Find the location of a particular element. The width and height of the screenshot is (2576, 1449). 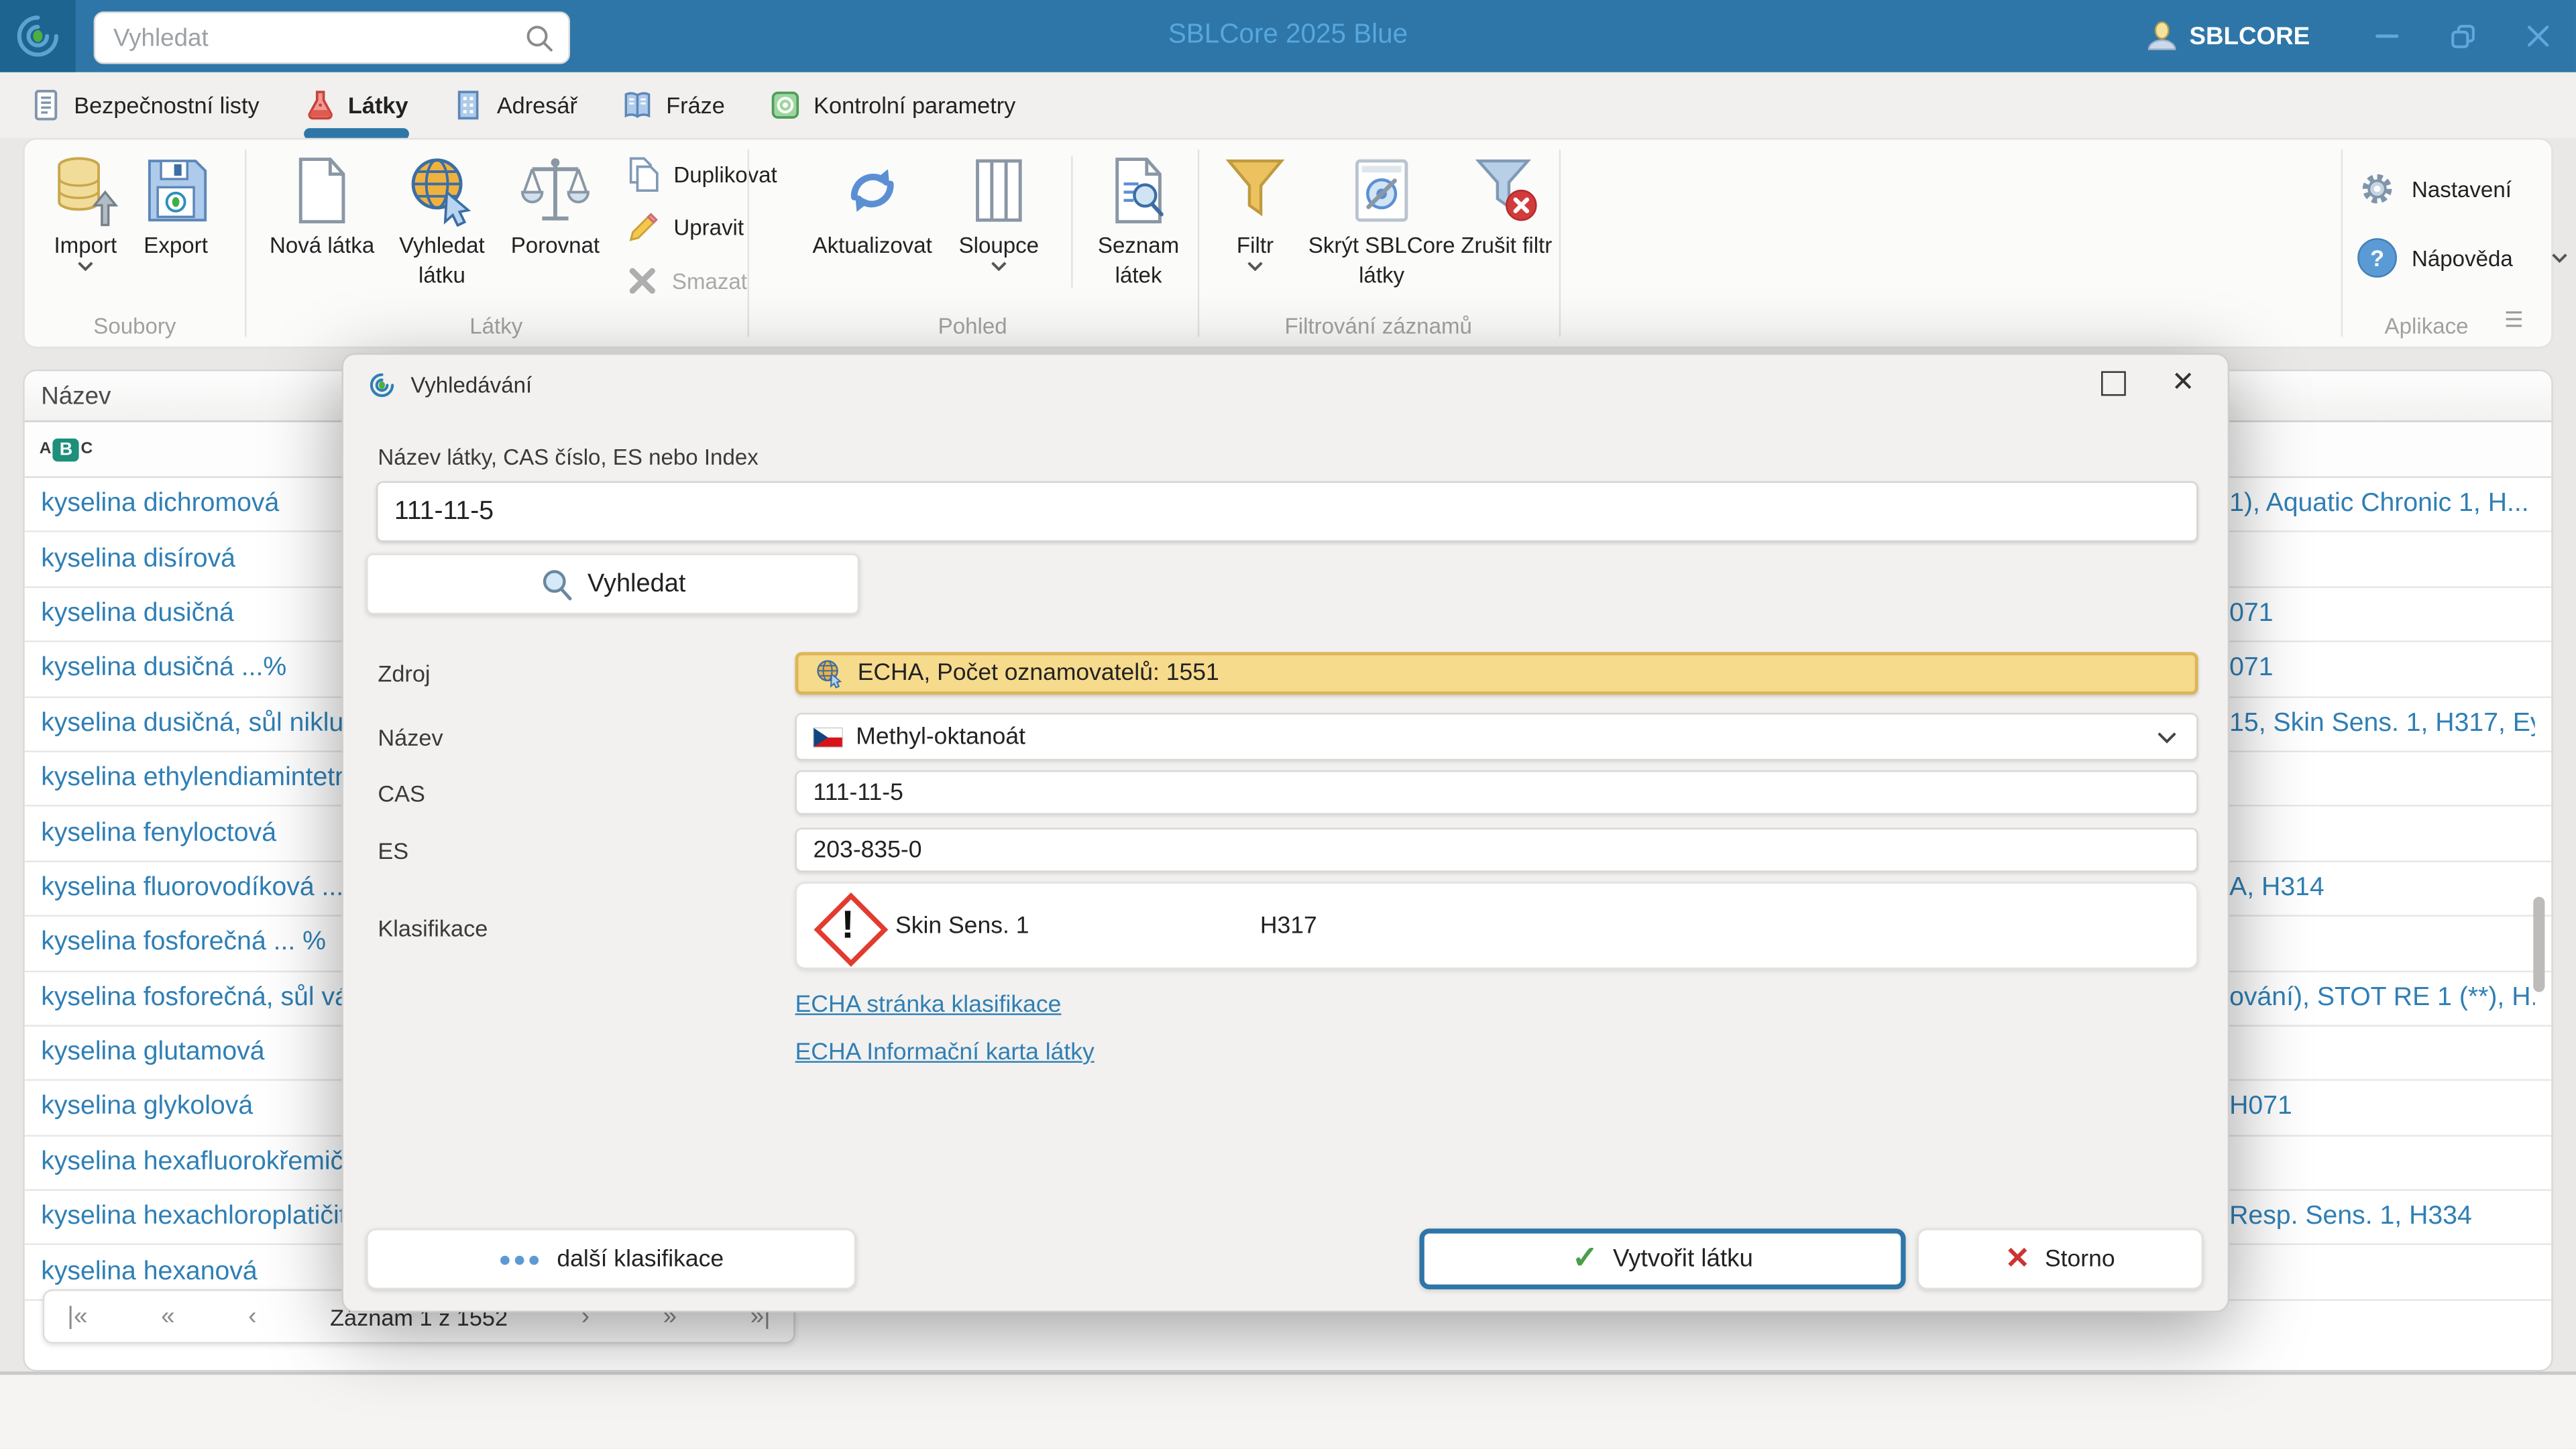

substance-name: kyselina fosforečná, sůl vápní is located at coordinates (213, 998).